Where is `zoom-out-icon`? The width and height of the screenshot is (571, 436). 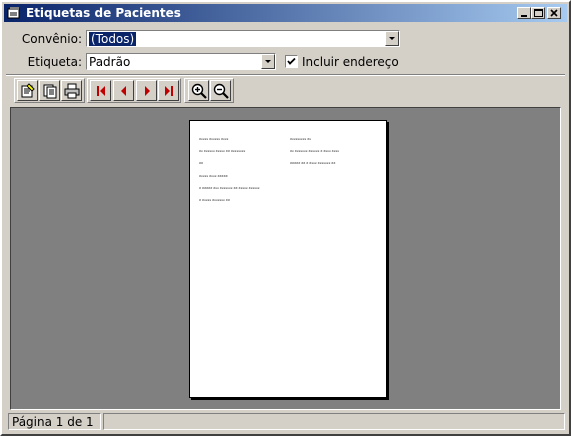 zoom-out-icon is located at coordinates (221, 91).